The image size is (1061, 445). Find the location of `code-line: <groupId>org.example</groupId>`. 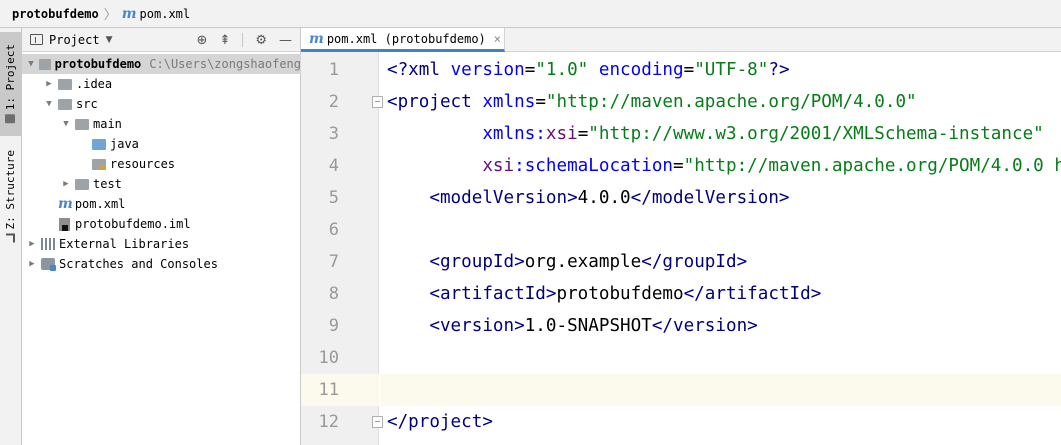

code-line: <groupId>org.example</groupId> is located at coordinates (567, 262).